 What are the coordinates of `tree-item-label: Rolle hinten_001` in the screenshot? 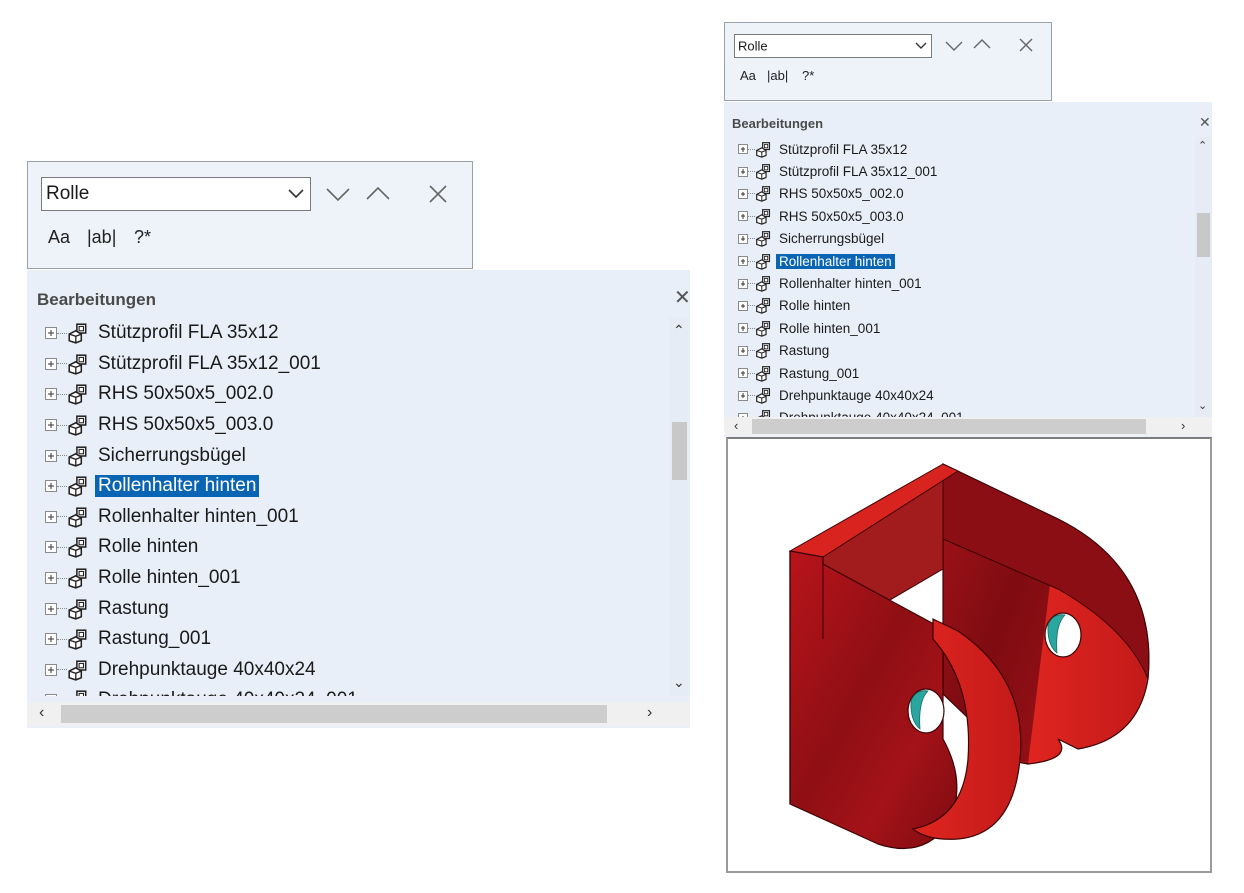 It's located at (169, 578).